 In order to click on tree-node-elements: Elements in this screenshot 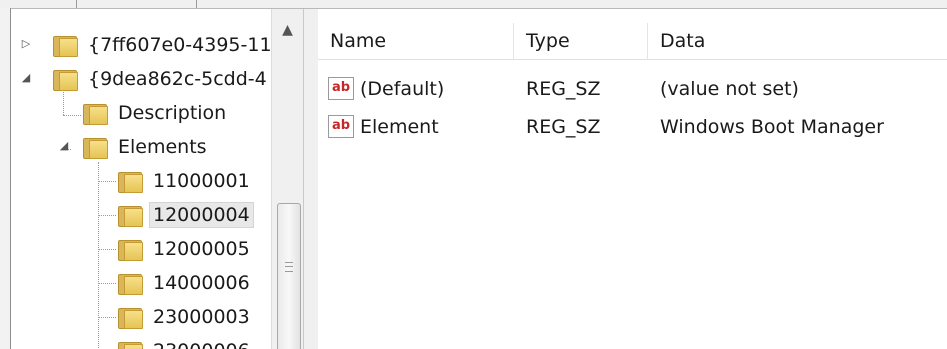, I will do `click(146, 147)`.